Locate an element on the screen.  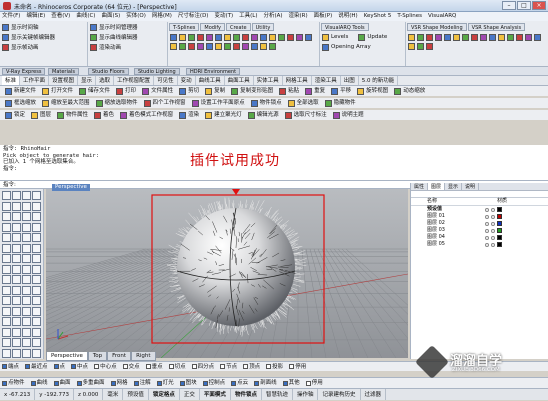
toolbar-button: 着色 is located at coordinates (104, 115).